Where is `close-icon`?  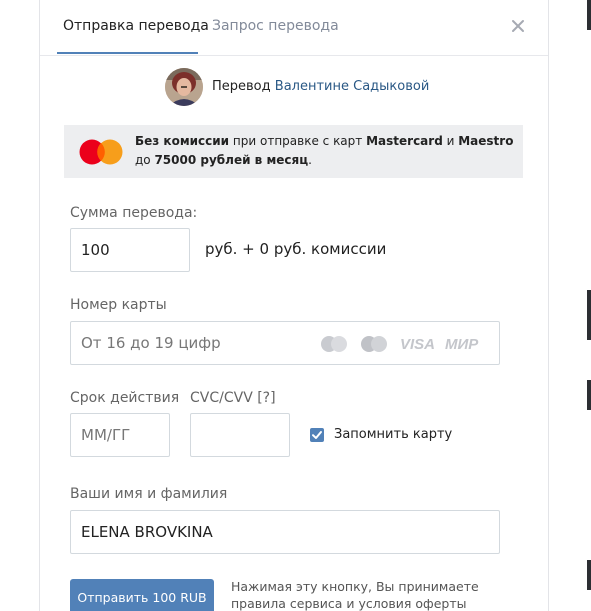 close-icon is located at coordinates (518, 26).